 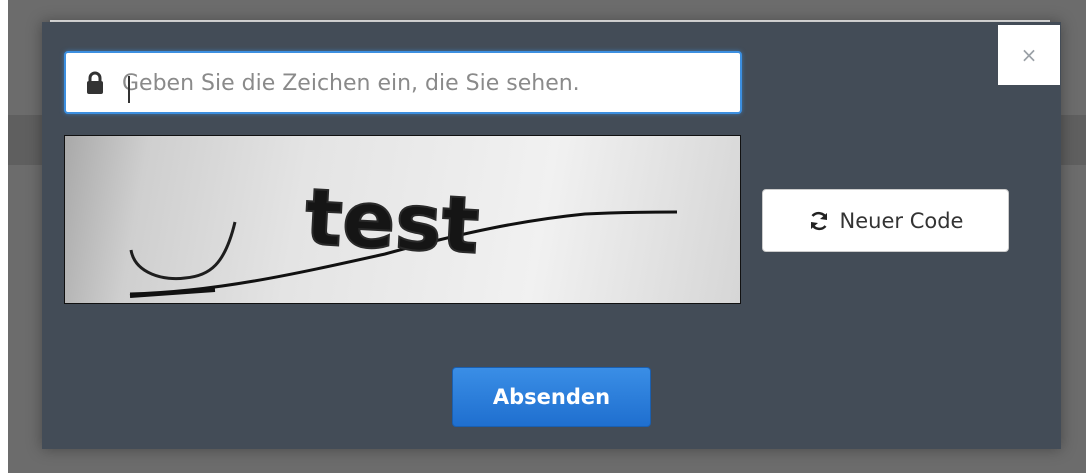 I want to click on refresh-icon, so click(x=818, y=220).